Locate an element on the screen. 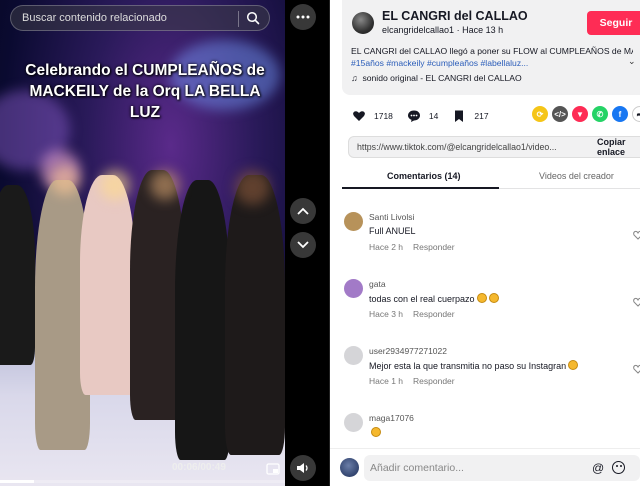 Image resolution: width=640 pixels, height=486 pixels. music-row: ♫ sonido original - EL CANGRI del CALLAO is located at coordinates (436, 78).